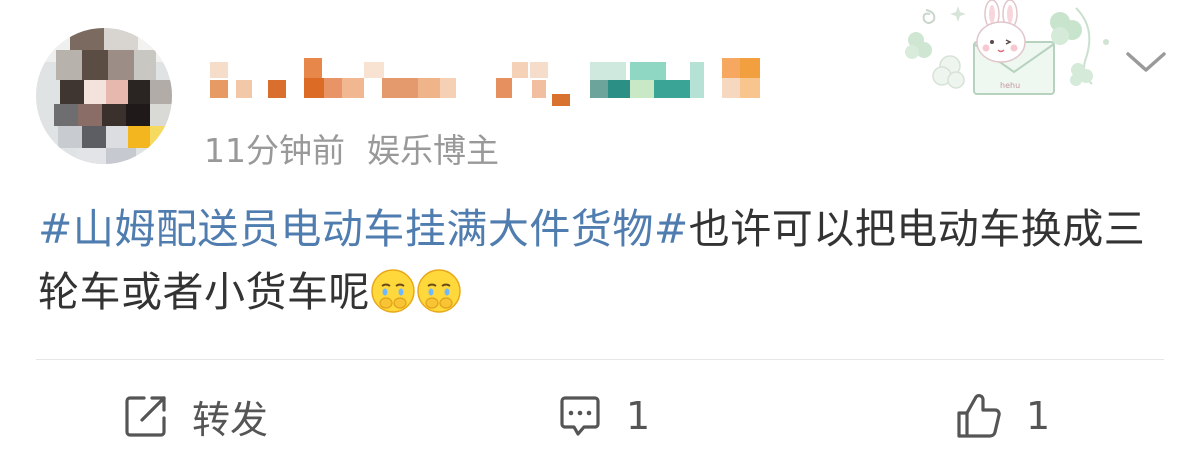  What do you see at coordinates (1007, 47) in the screenshot?
I see `bunny-envelope-sticker: hehu` at bounding box center [1007, 47].